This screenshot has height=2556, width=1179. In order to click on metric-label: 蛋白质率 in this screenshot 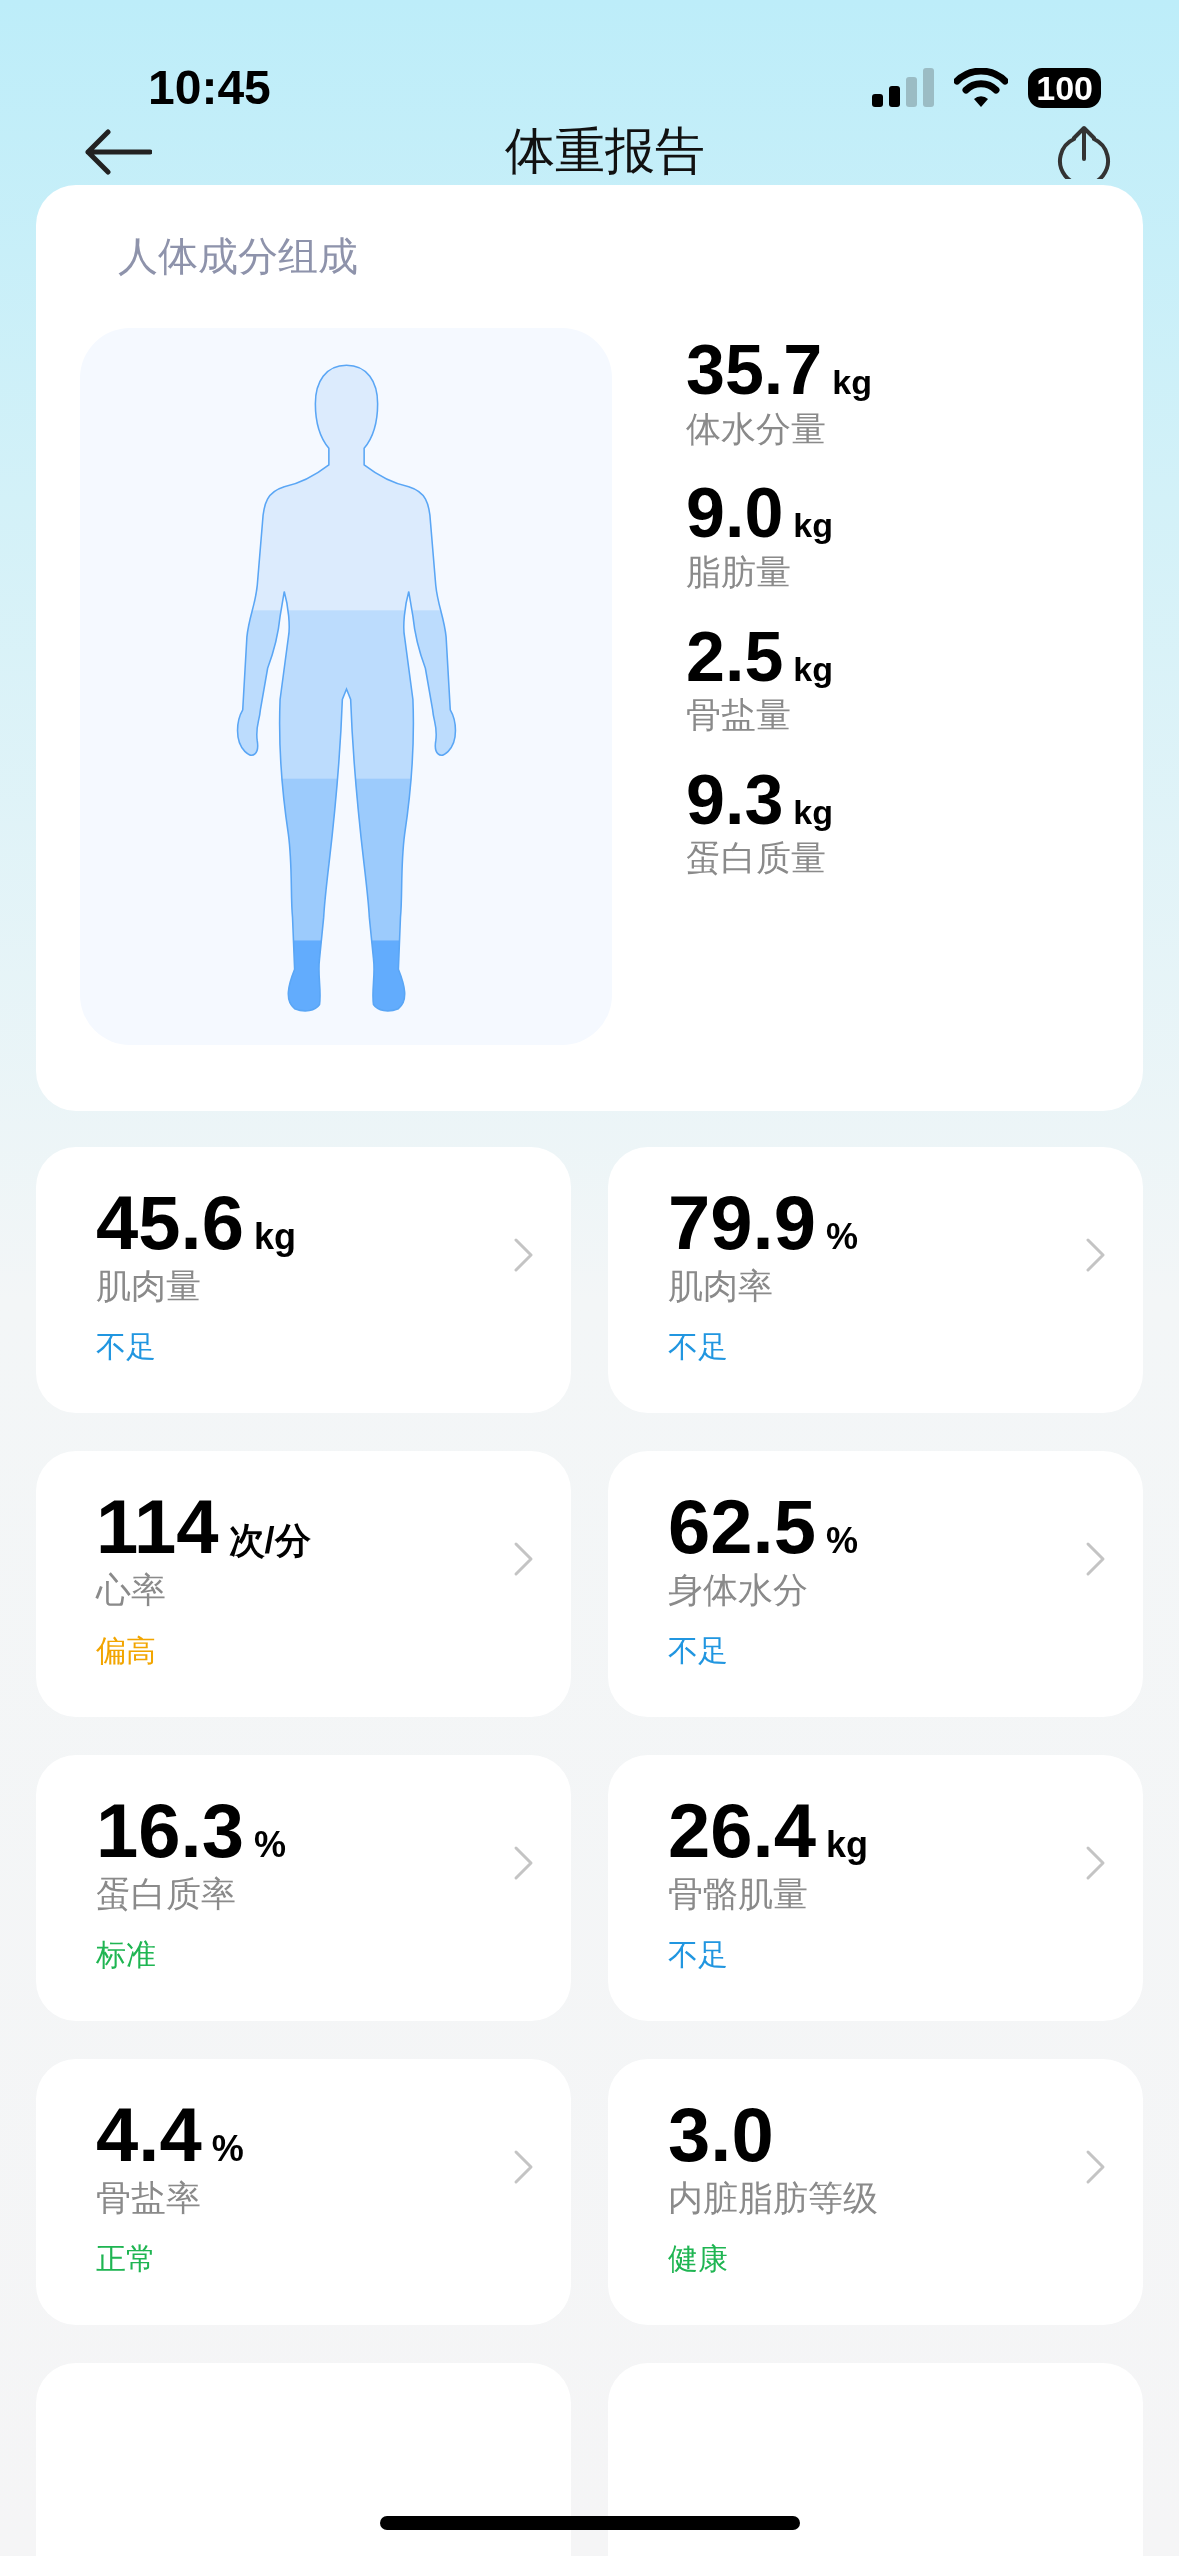, I will do `click(166, 1894)`.